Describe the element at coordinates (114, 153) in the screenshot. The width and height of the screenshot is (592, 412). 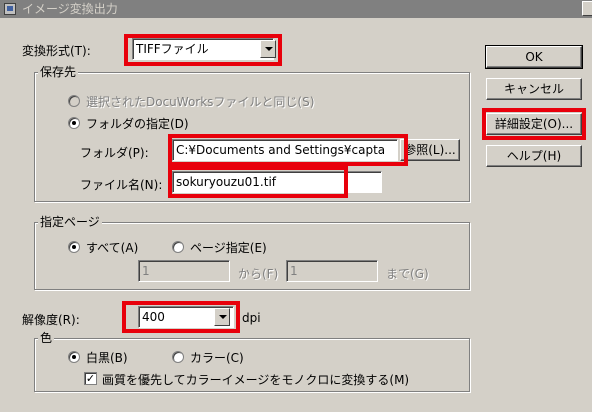
I see `folder-label: フォルダ(P):` at that location.